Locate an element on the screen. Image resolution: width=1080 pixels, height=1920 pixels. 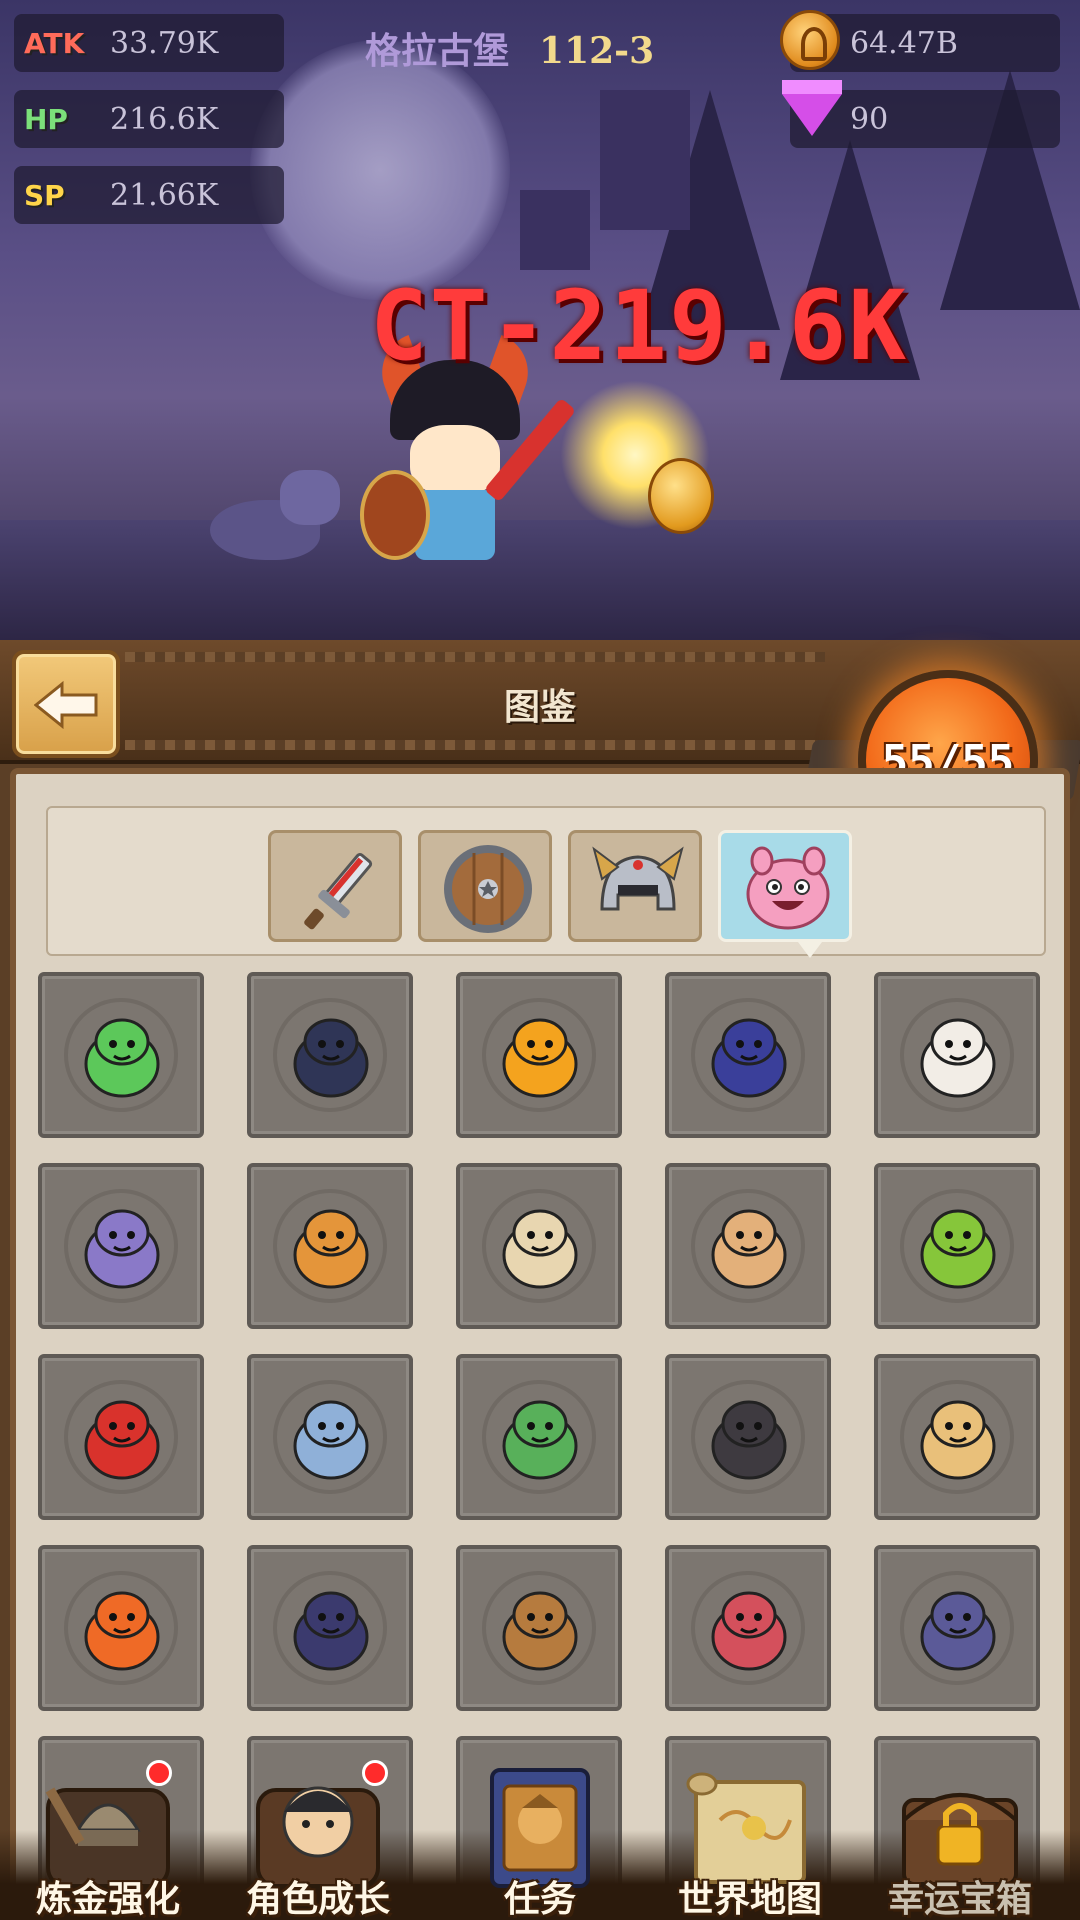
nav-alchemy: 炼金强化 is located at coordinates (108, 1840).